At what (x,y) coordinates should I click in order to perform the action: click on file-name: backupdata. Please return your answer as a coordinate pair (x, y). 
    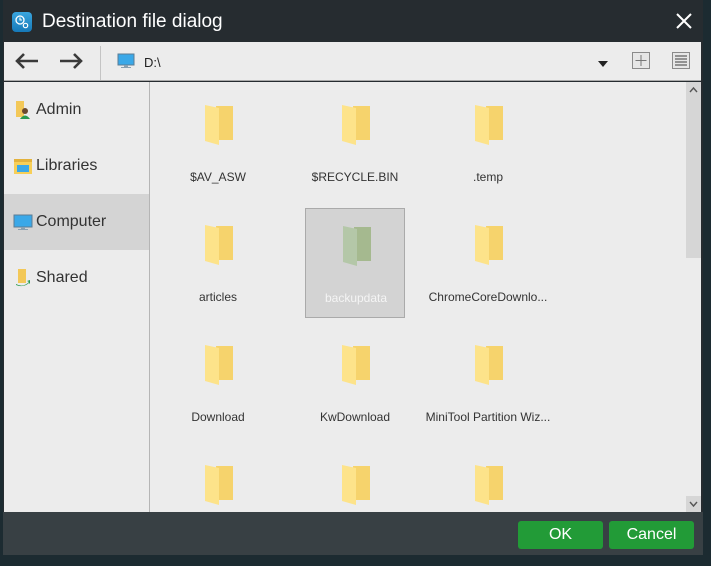
    Looking at the image, I should click on (356, 298).